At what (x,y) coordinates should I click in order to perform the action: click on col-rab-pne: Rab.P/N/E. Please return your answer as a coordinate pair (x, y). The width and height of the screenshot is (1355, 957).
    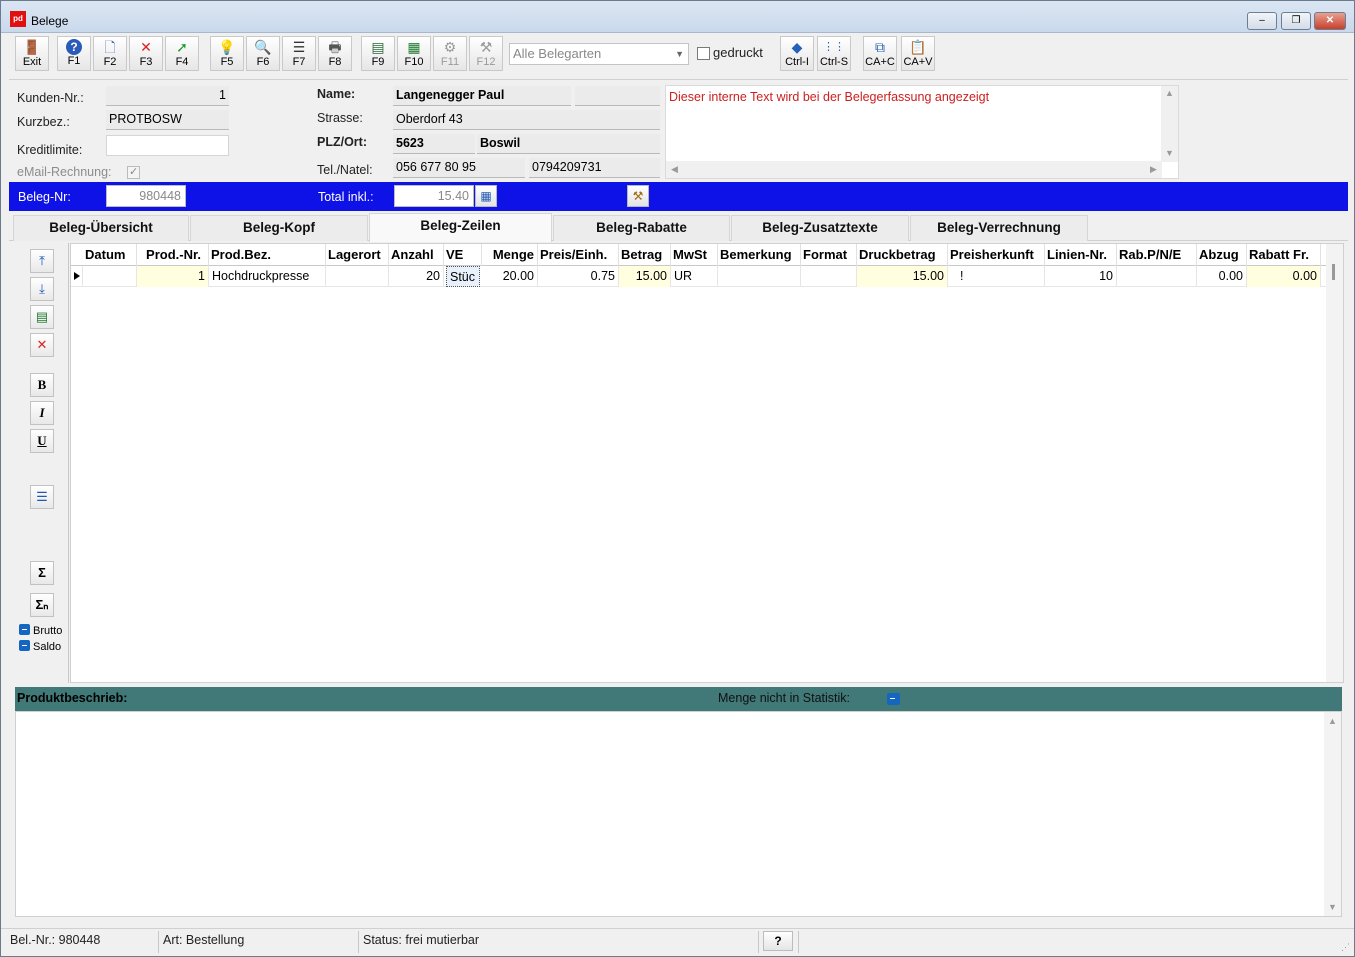
    Looking at the image, I should click on (1157, 255).